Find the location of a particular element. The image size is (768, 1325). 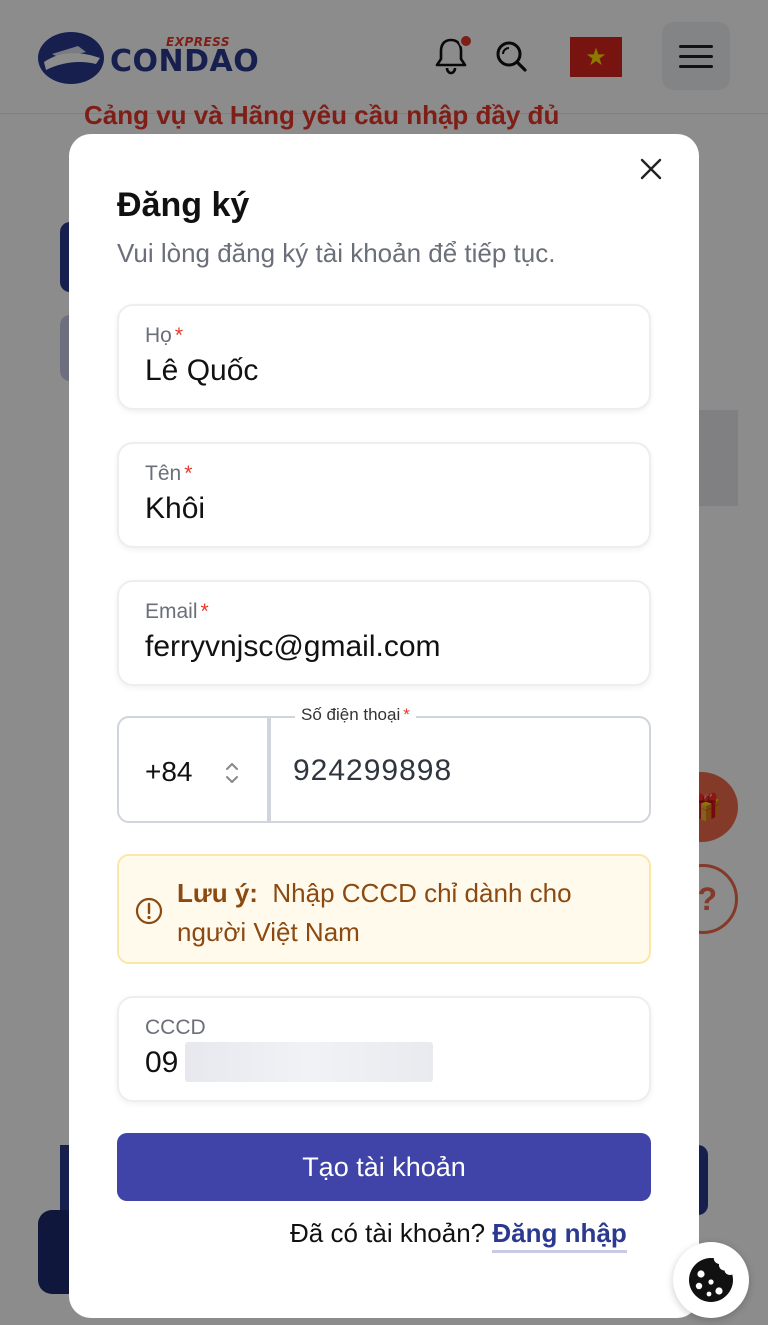

cccd-field: CCCD 09 is located at coordinates (384, 1049).